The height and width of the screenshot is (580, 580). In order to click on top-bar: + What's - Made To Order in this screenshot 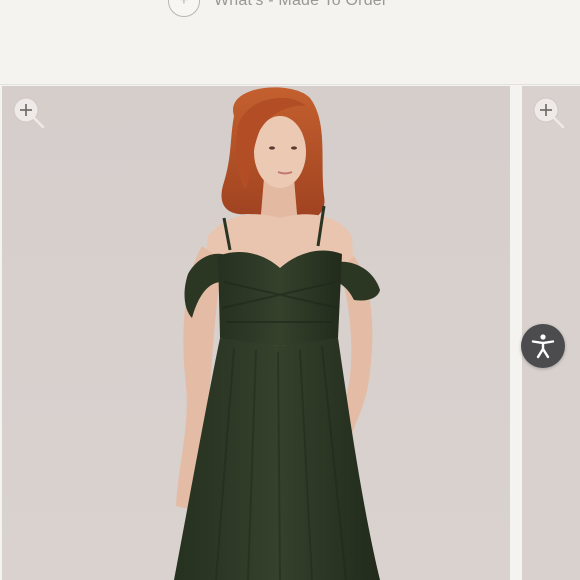, I will do `click(290, 42)`.